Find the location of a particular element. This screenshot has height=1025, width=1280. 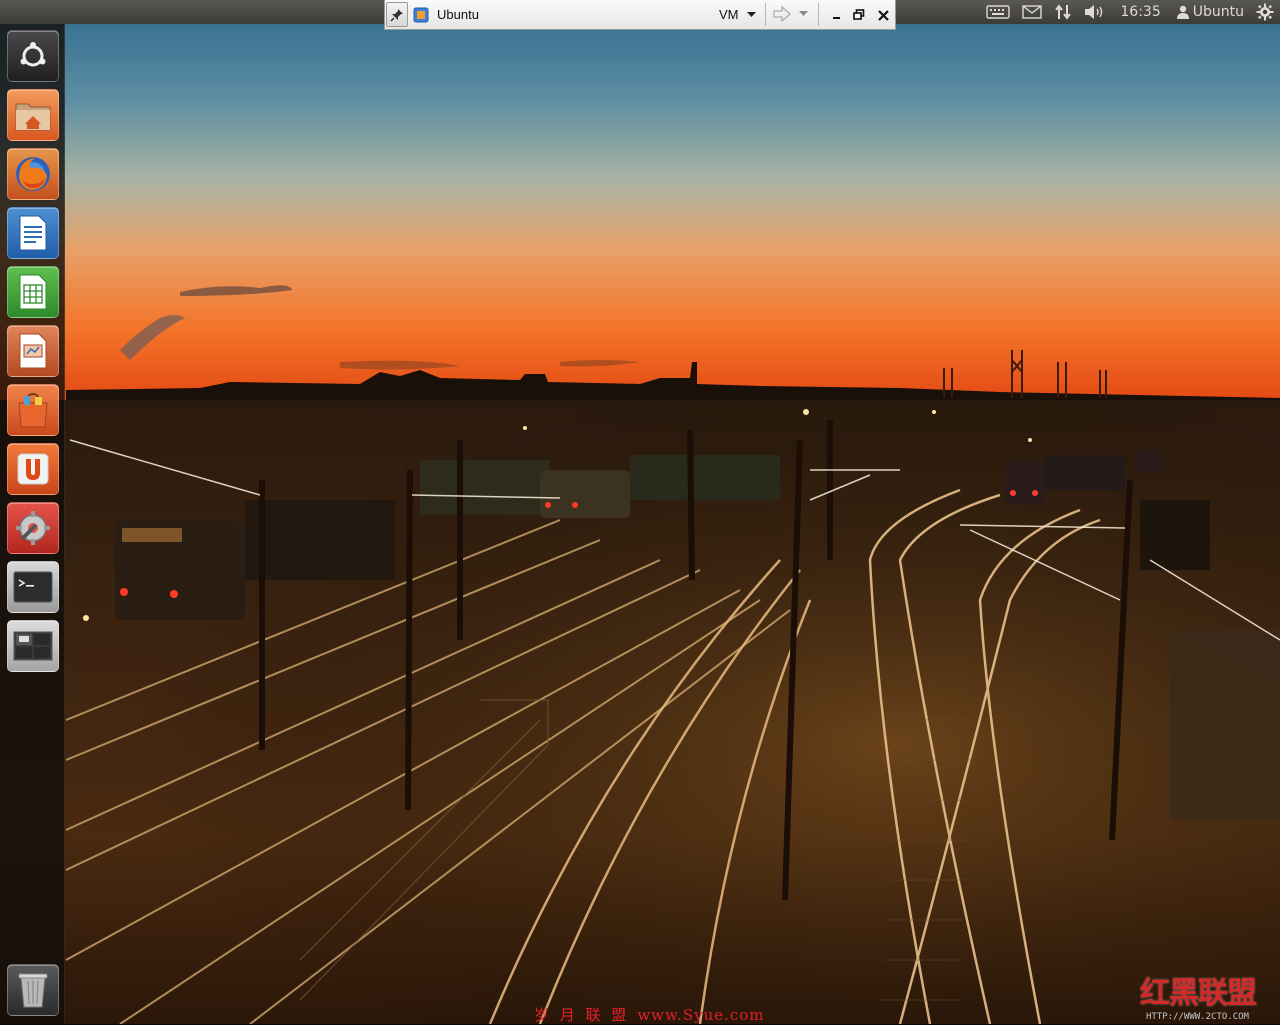

trash-icon is located at coordinates (33, 990).